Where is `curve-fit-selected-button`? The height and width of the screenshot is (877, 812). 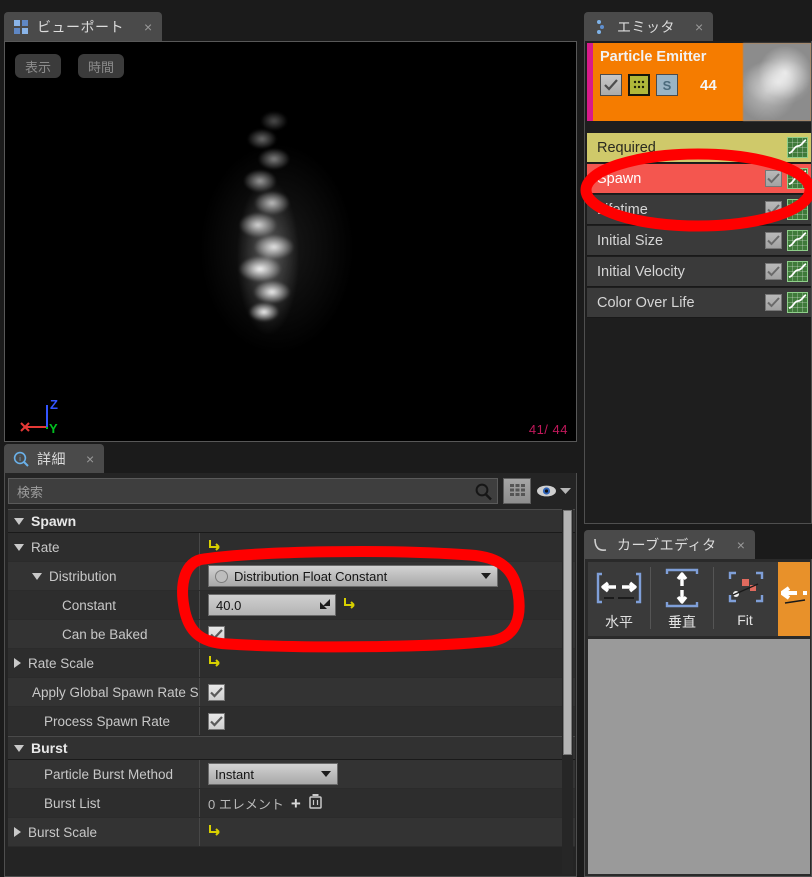 curve-fit-selected-button is located at coordinates (794, 599).